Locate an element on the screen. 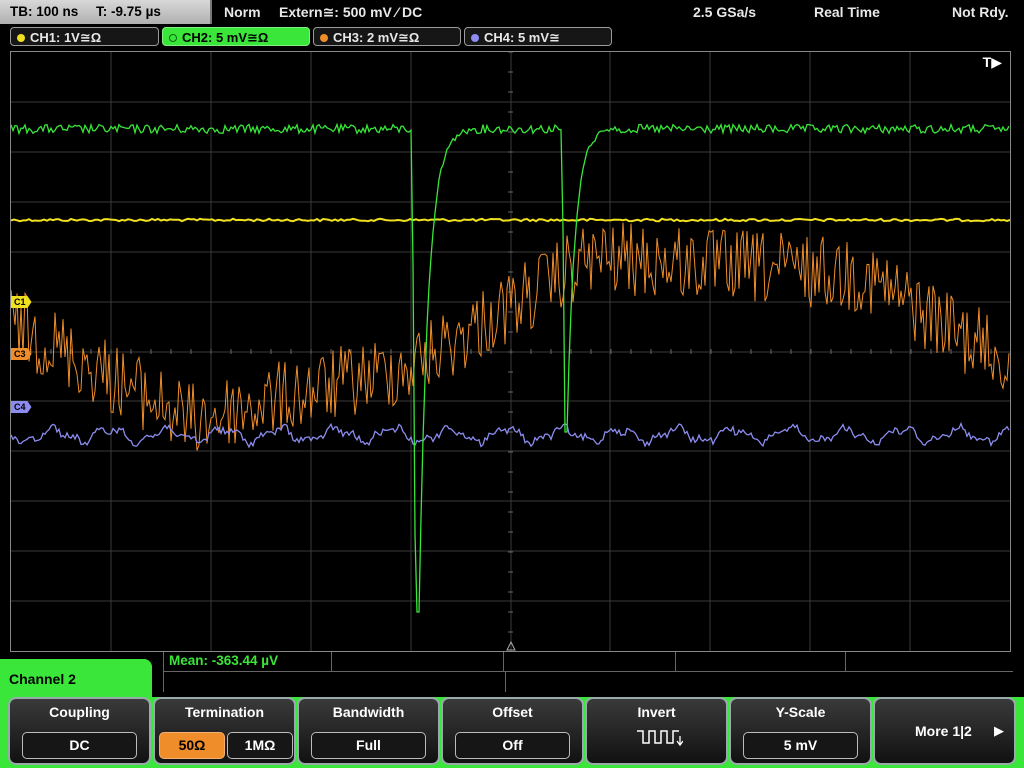 The image size is (1024, 768). offset-title: Offset is located at coordinates (512, 712).